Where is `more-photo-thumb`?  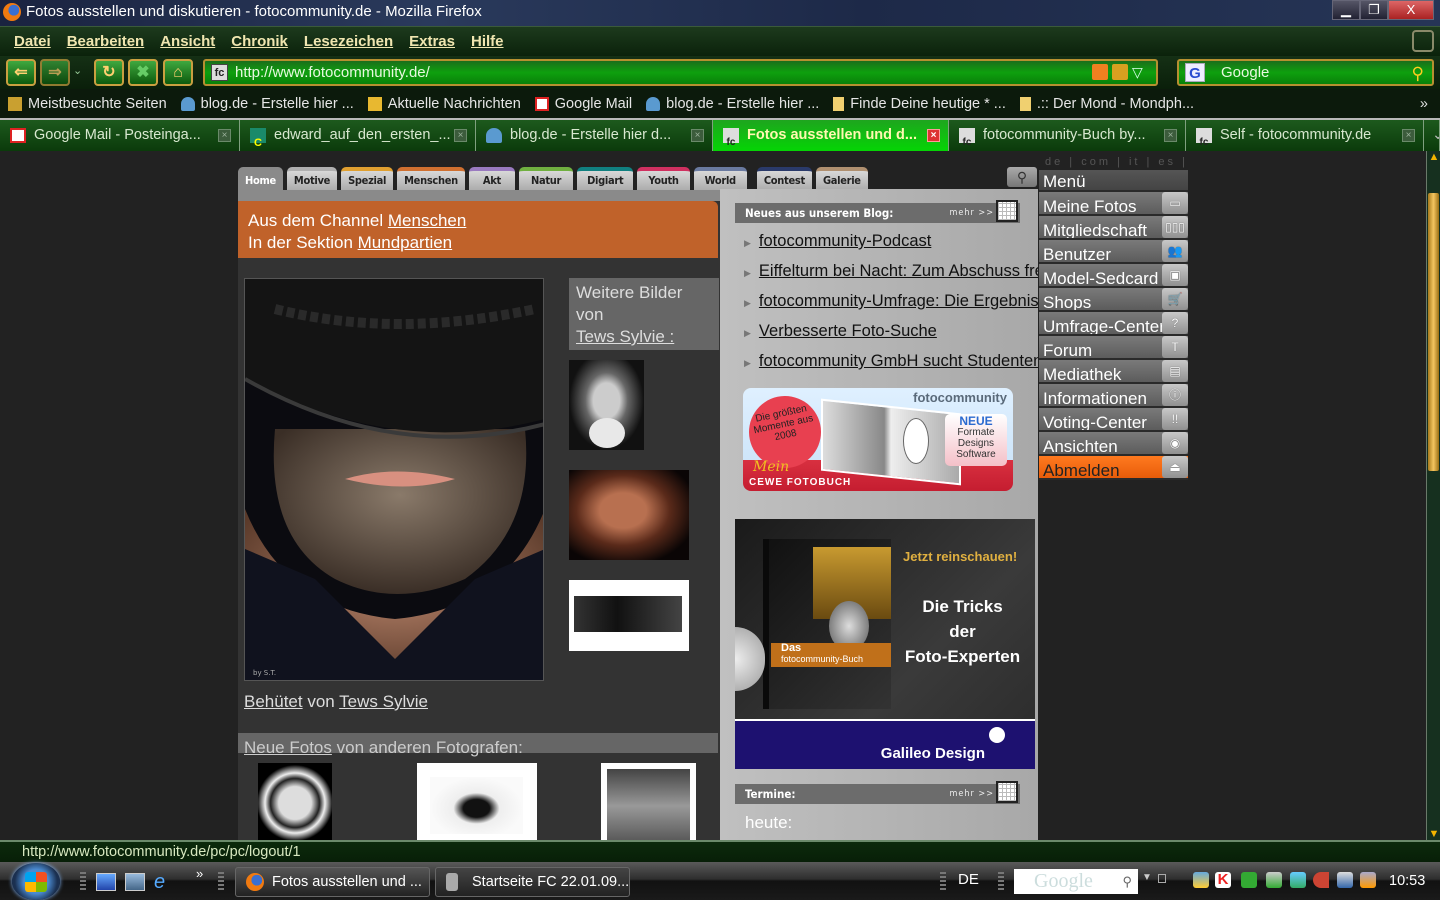 more-photo-thumb is located at coordinates (629, 615).